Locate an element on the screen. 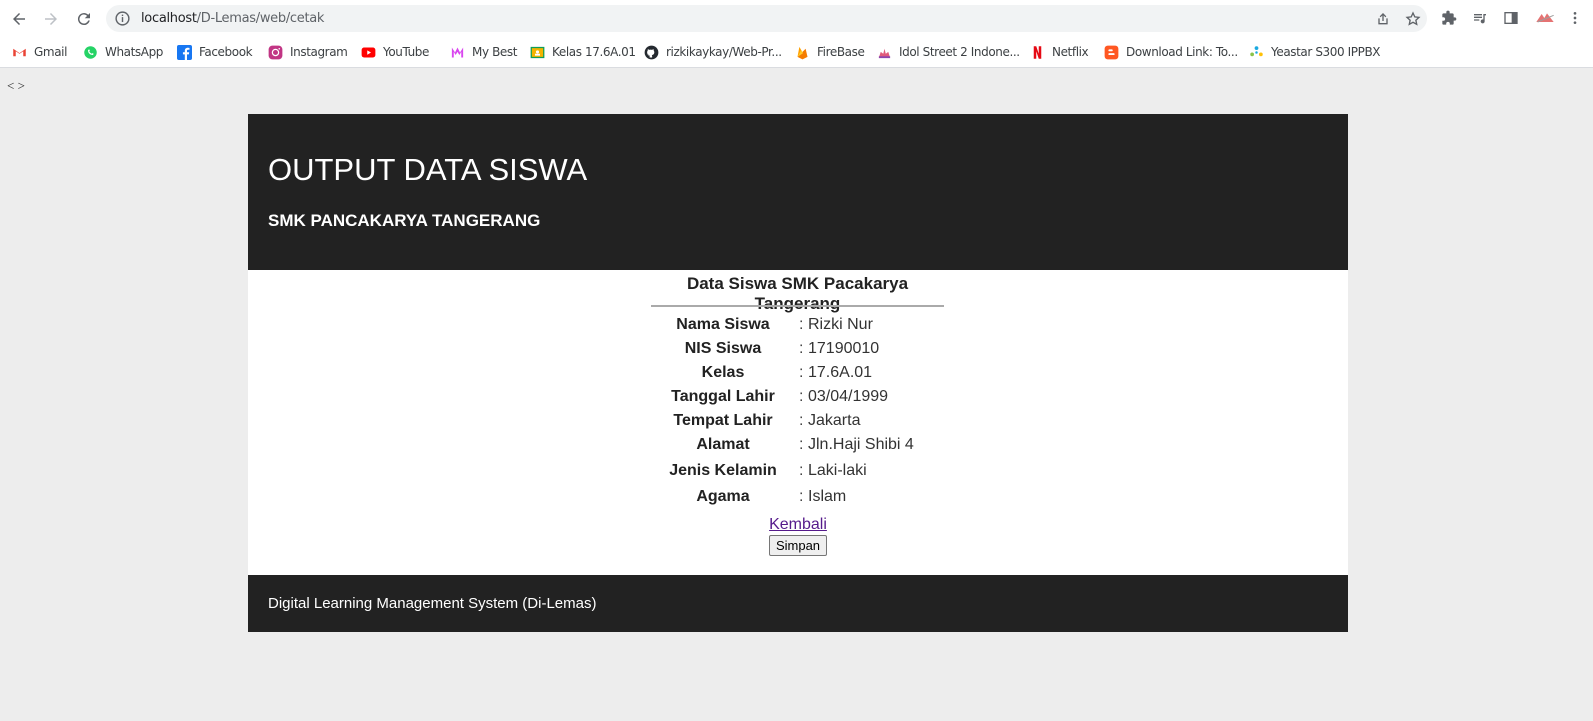 Image resolution: width=1593 pixels, height=721 pixels. school-name: SMK PANCAKARYA TANGERANG is located at coordinates (404, 220).